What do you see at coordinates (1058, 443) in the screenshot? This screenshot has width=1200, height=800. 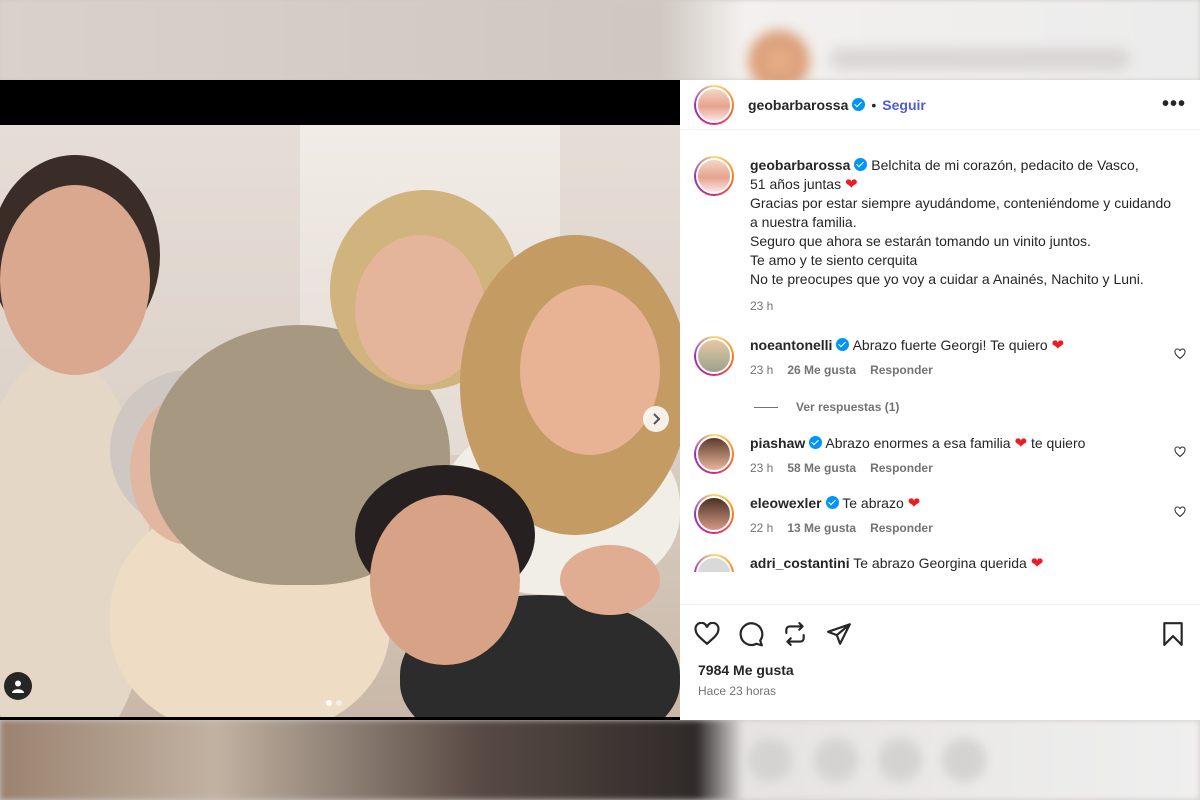 I see `comment-text: te quiero` at bounding box center [1058, 443].